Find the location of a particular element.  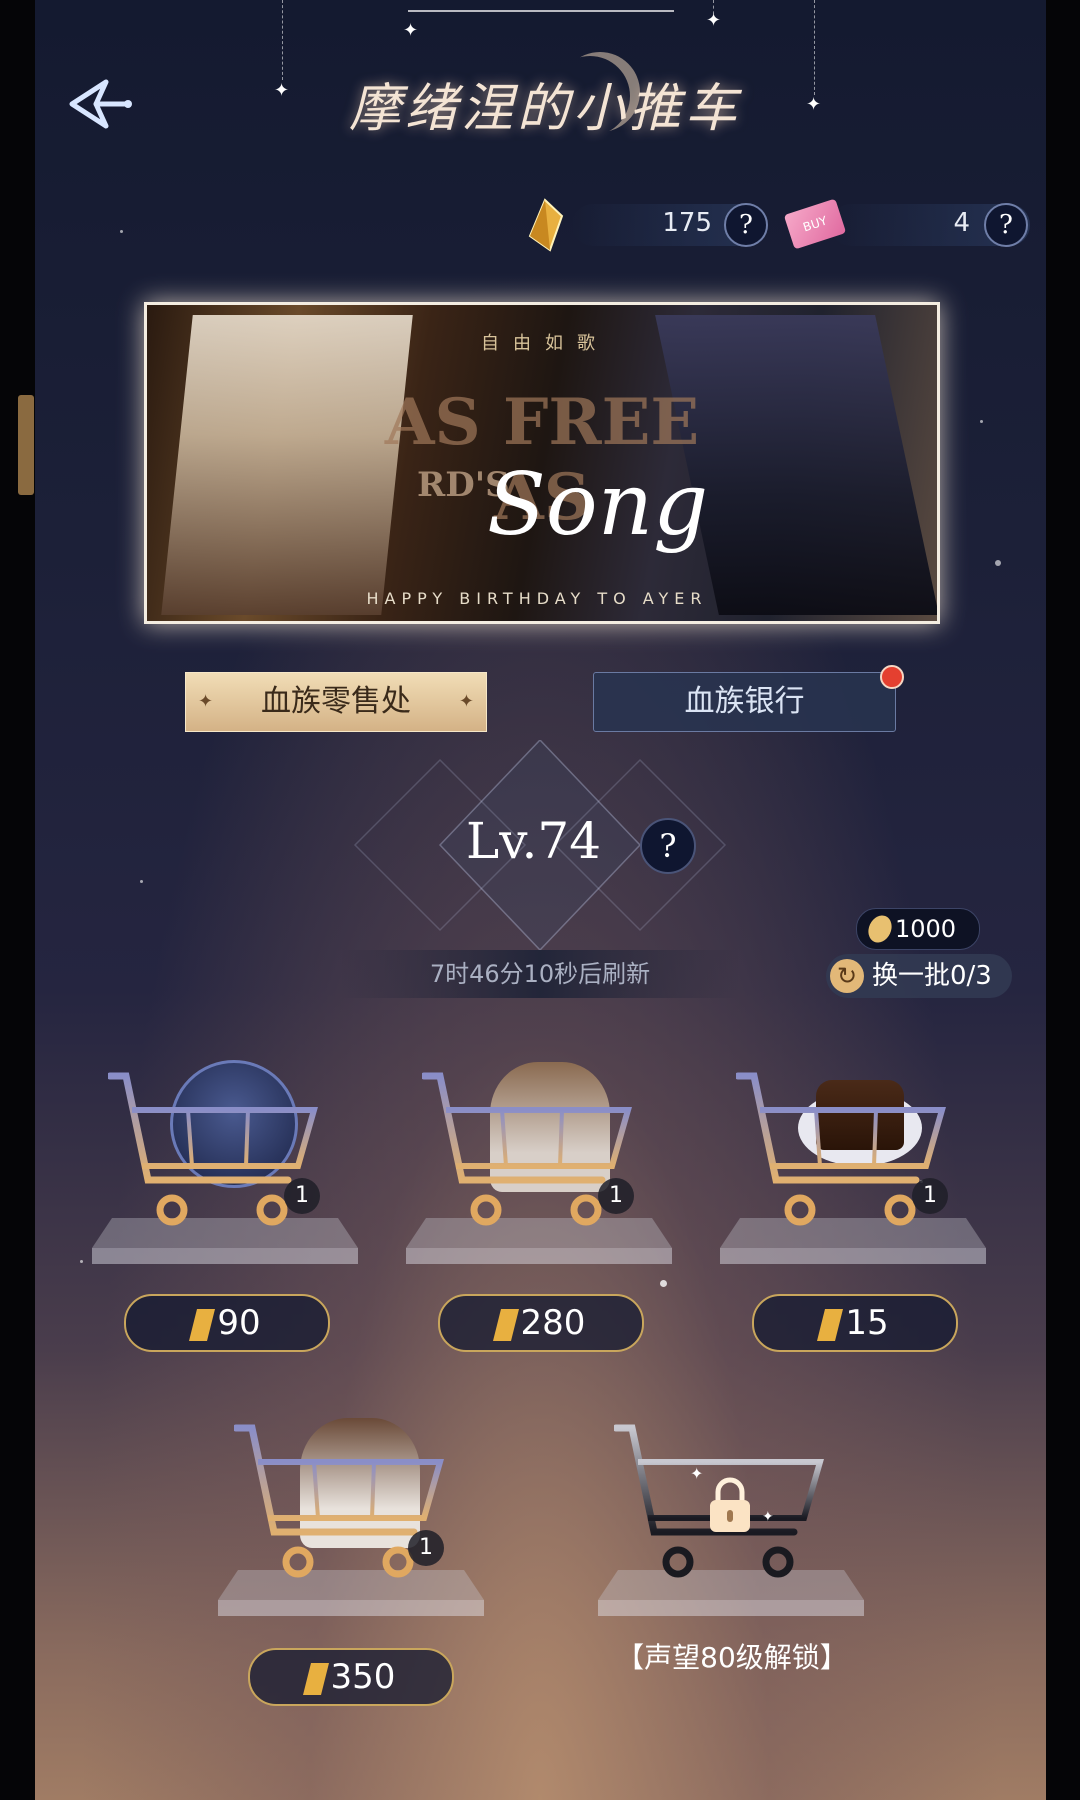

price-value: 280 is located at coordinates (553, 1323).